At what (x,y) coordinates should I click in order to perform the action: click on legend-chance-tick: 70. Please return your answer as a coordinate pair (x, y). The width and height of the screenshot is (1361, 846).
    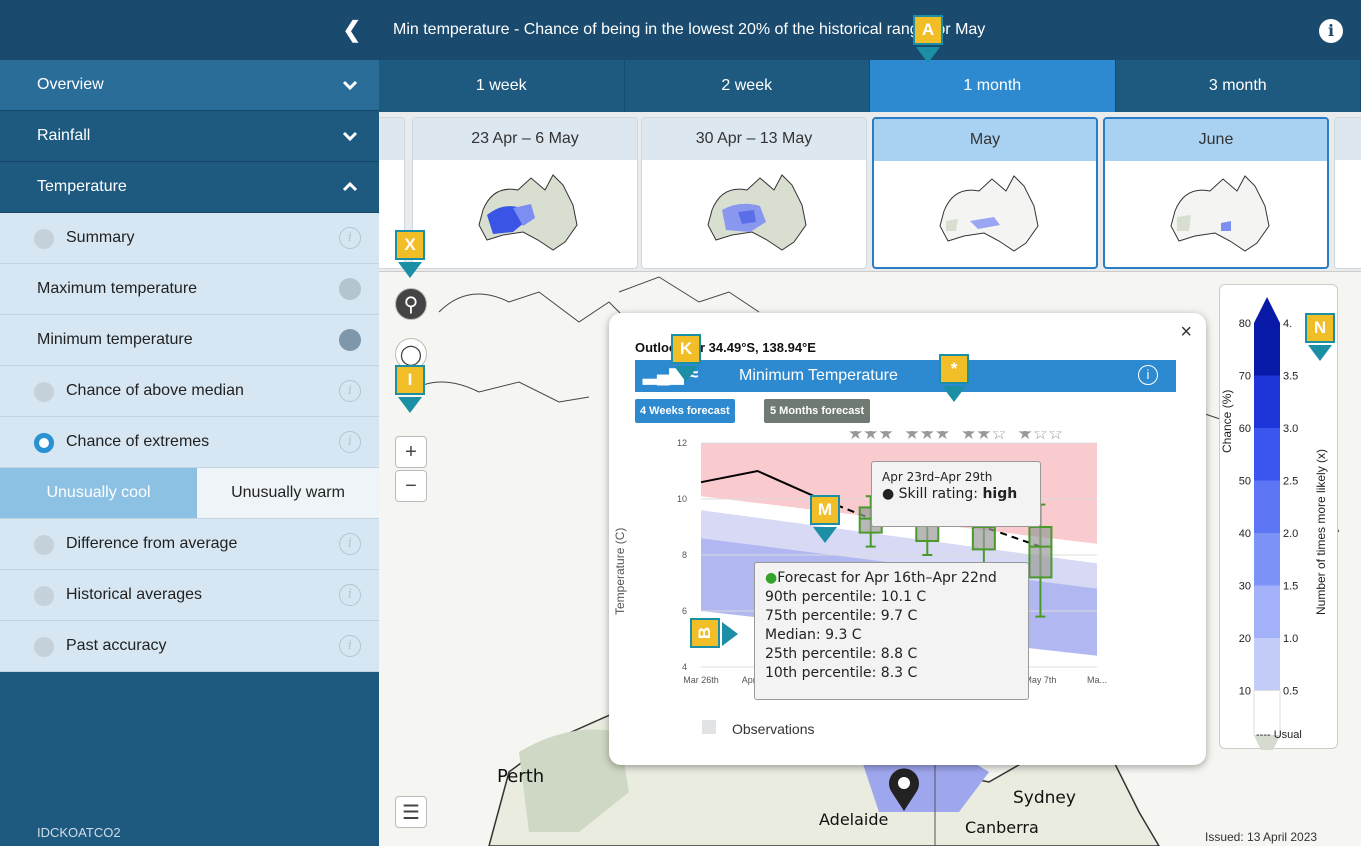
    Looking at the image, I should click on (1245, 377).